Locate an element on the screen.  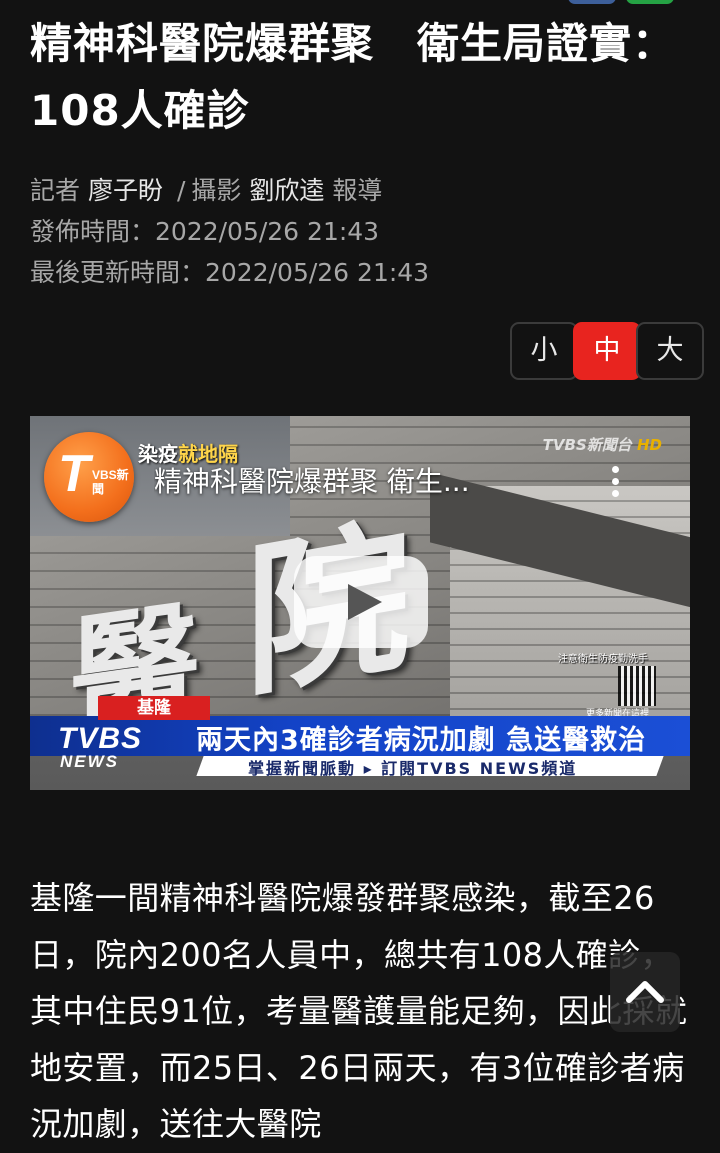
font-size-small-button: 小 is located at coordinates (544, 351).